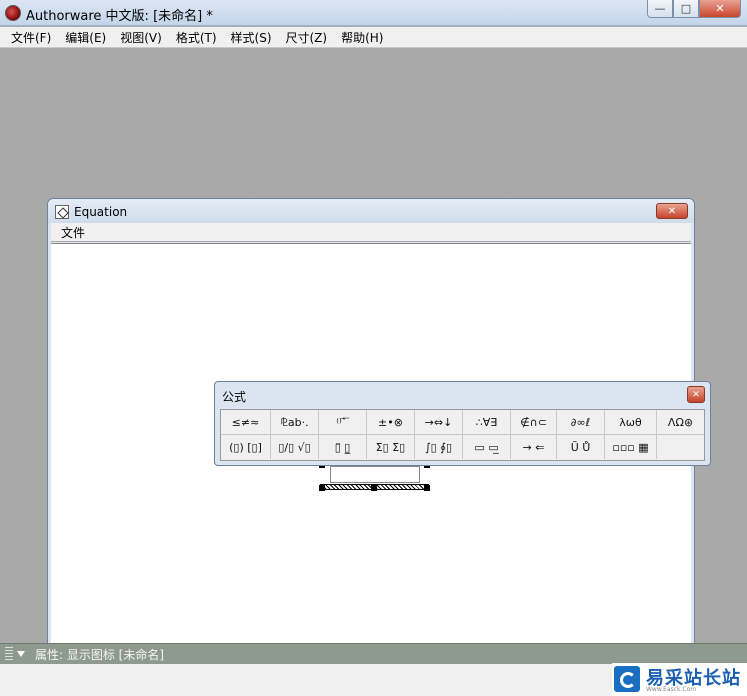  Describe the element at coordinates (101, 212) in the screenshot. I see `equation-title: Equation` at that location.